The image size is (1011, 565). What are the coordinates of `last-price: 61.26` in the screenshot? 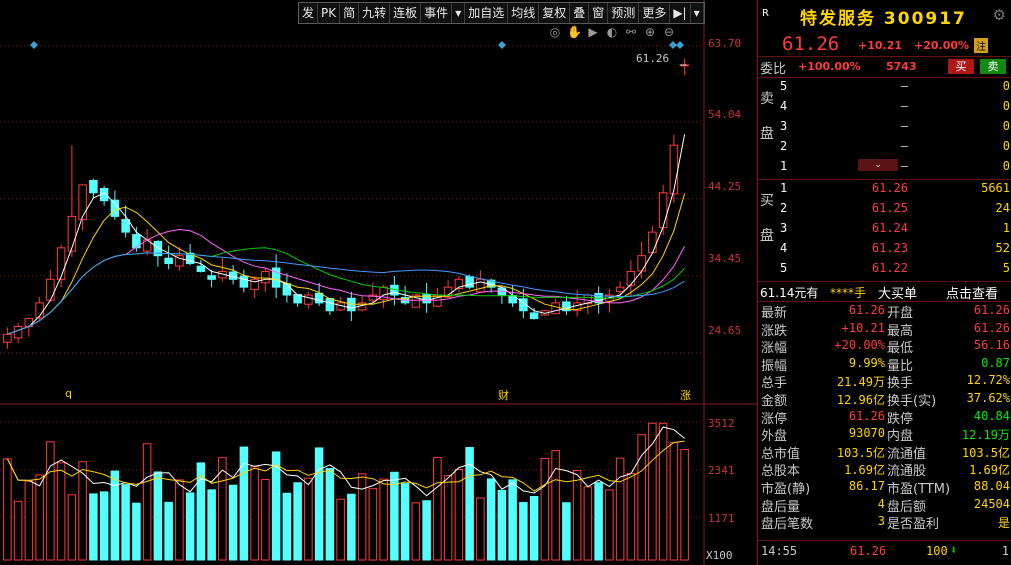 It's located at (811, 44).